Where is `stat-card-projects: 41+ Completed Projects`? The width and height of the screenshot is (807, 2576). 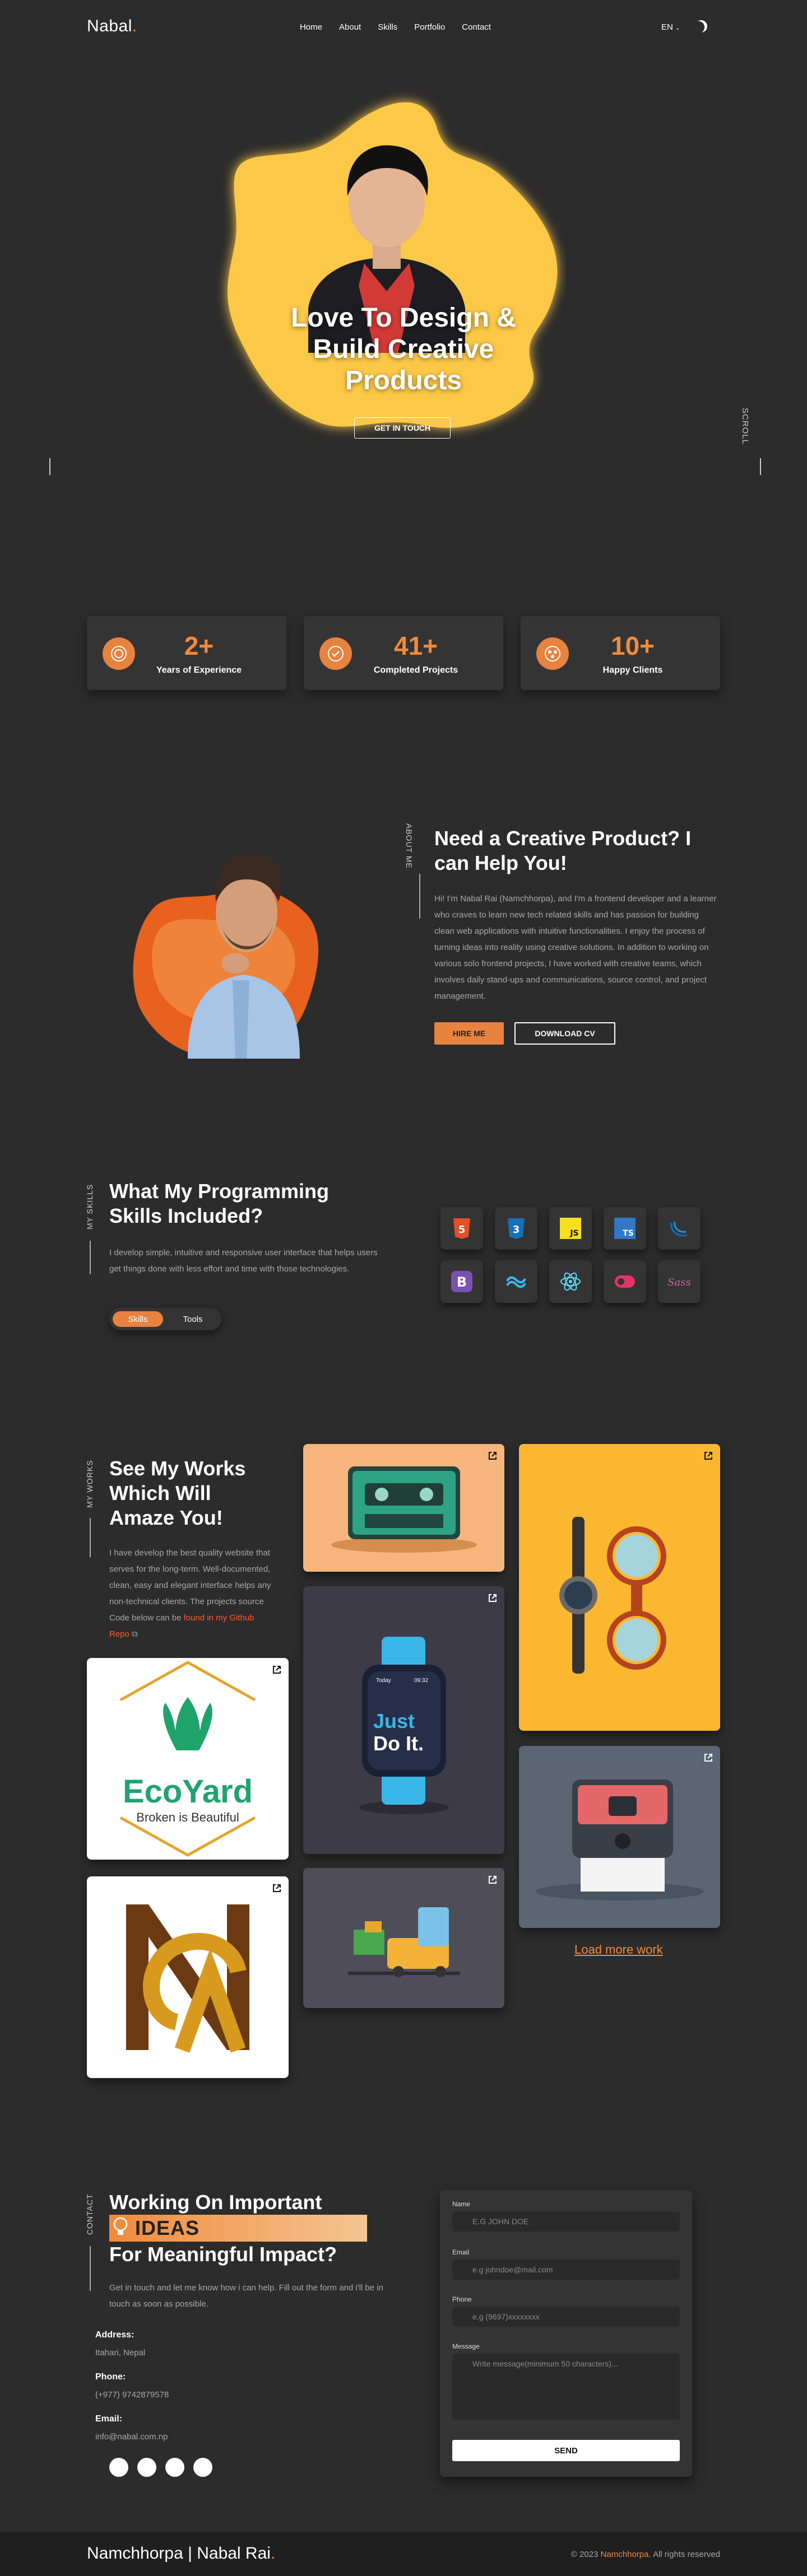 stat-card-projects: 41+ Completed Projects is located at coordinates (403, 653).